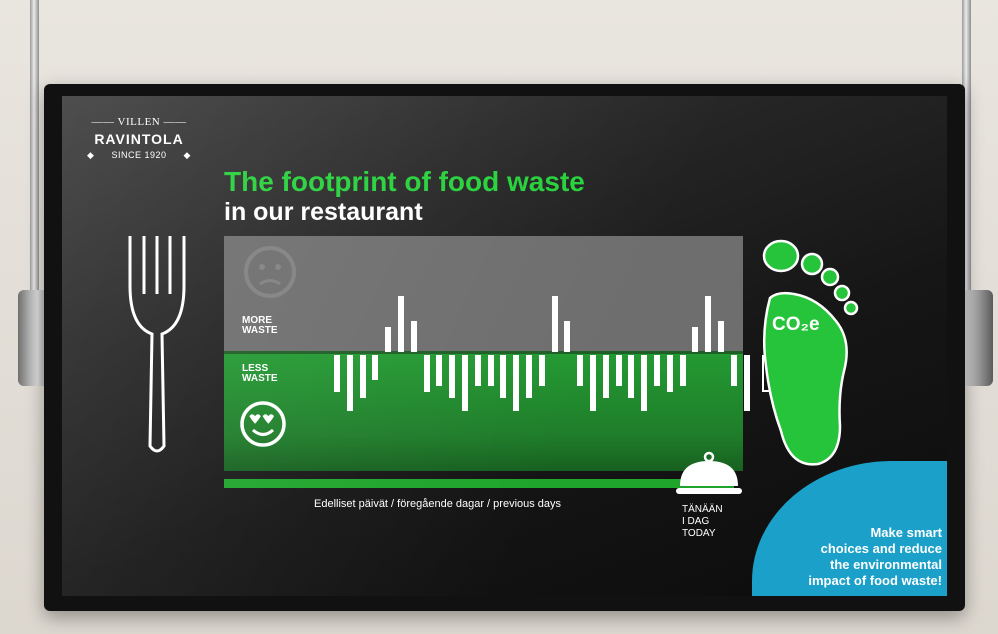  I want to click on chart-baseline, so click(483, 352).